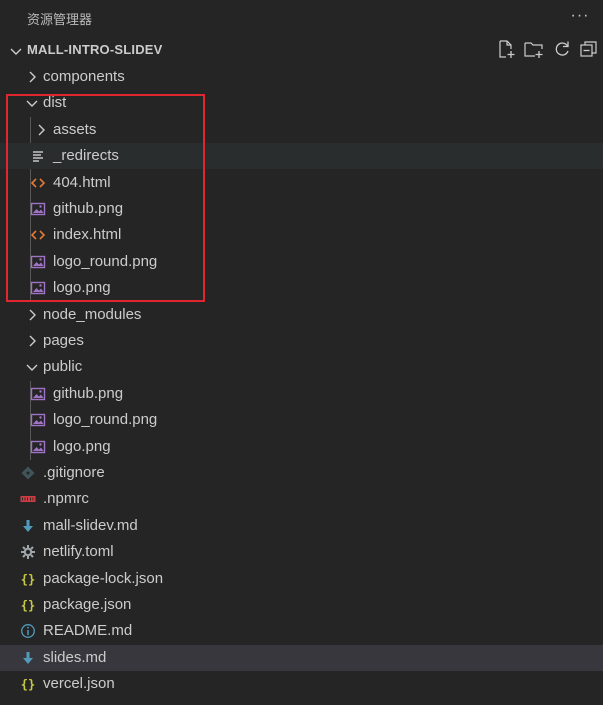  Describe the element at coordinates (28, 552) in the screenshot. I see `gear-icon` at that location.